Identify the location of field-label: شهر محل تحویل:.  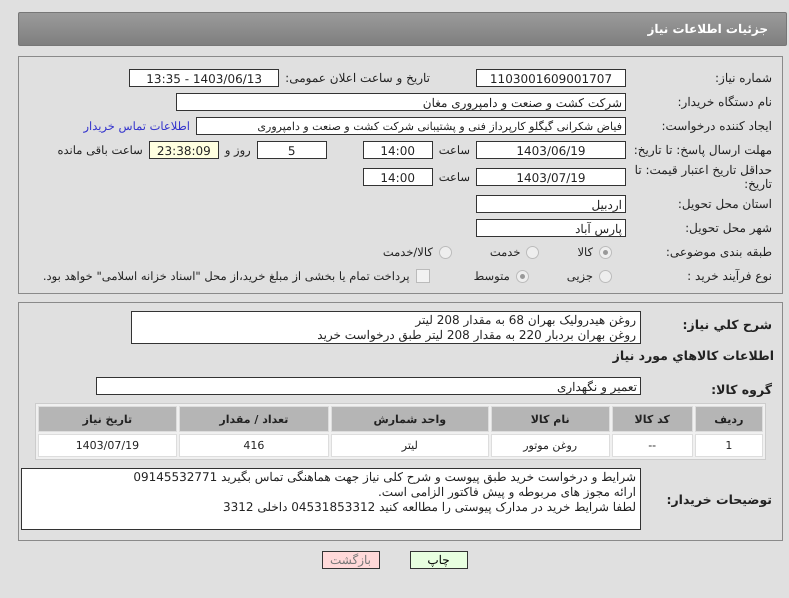
(728, 228).